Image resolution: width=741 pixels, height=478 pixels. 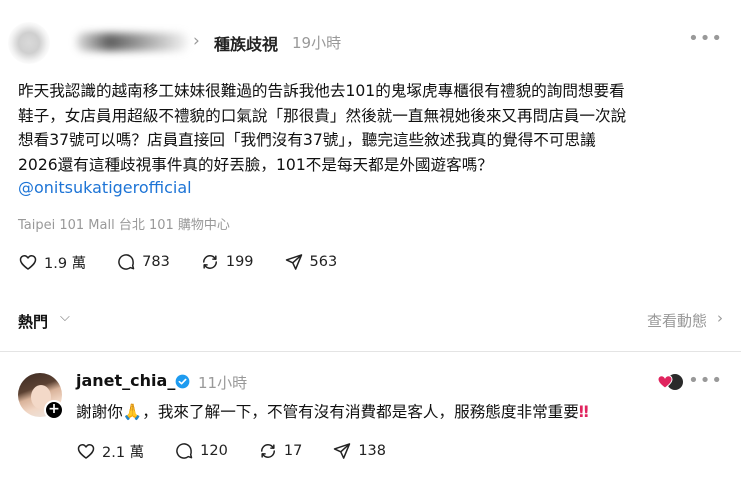 I want to click on comment-button: 120, so click(x=201, y=451).